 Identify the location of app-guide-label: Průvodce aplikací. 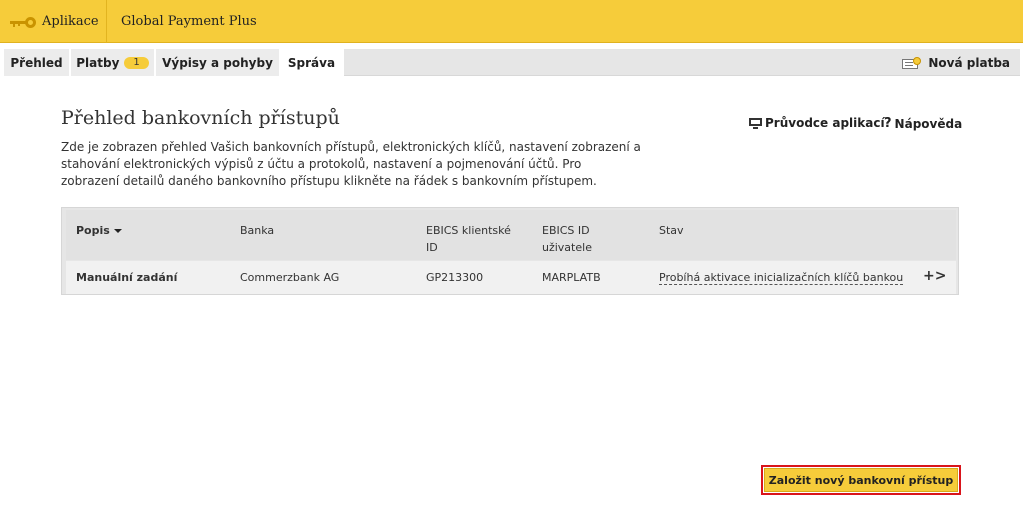
(825, 123).